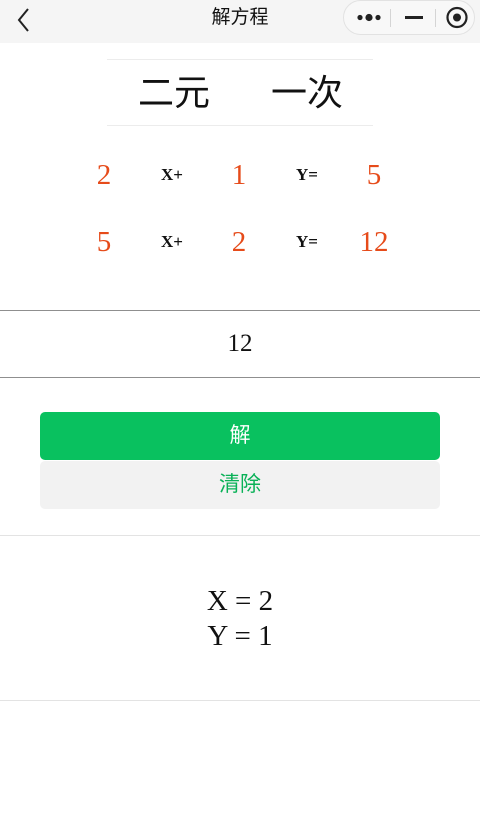 The width and height of the screenshot is (480, 829). I want to click on equation-type-selector: 二元 一次, so click(240, 92).